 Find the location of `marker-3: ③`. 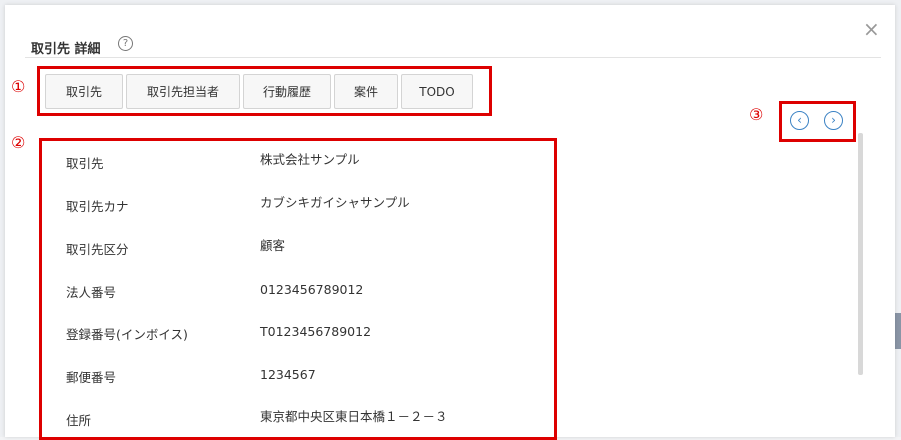

marker-3: ③ is located at coordinates (756, 114).